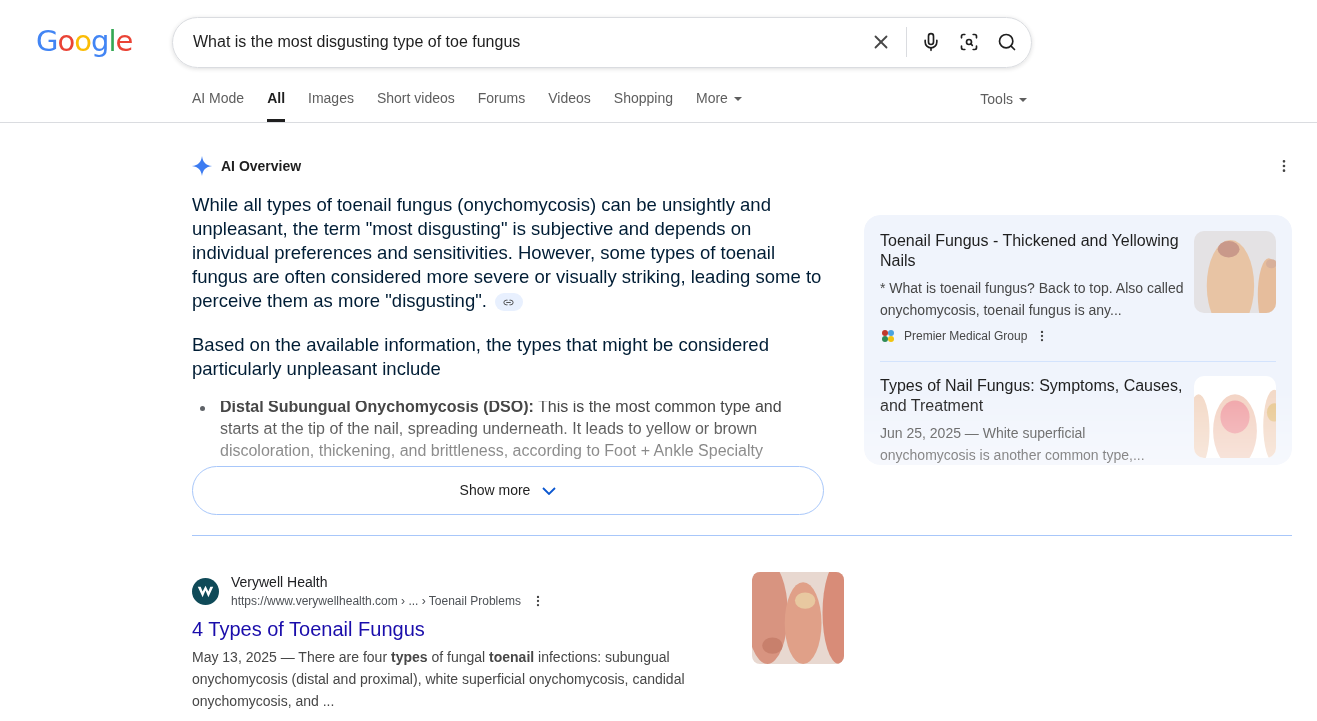  Describe the element at coordinates (501, 105) in the screenshot. I see `tab: Forums` at that location.